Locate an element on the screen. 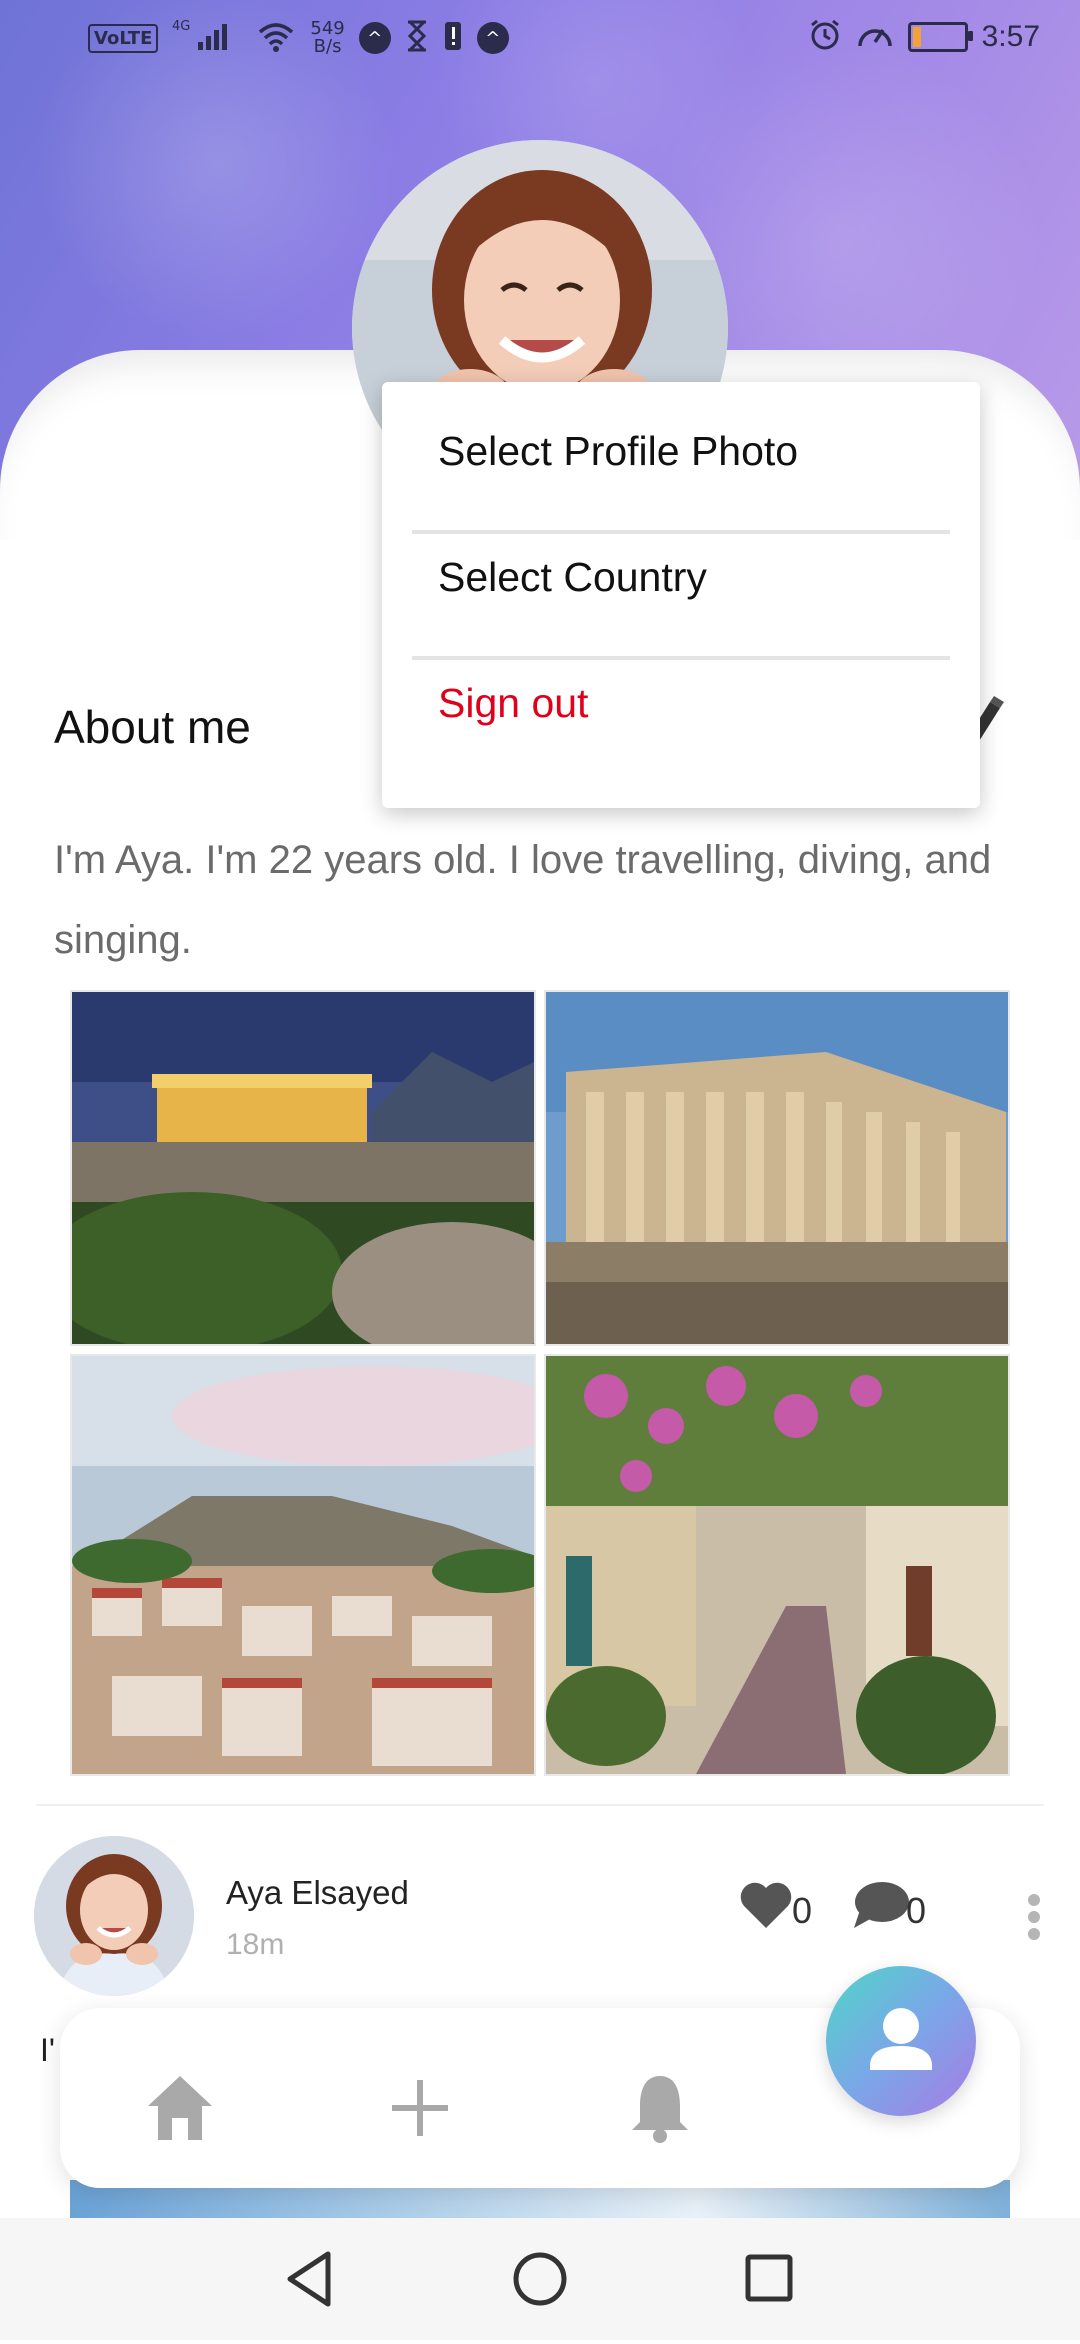 Image resolution: width=1080 pixels, height=2344 pixels. comment-count: 0 is located at coordinates (916, 1910).